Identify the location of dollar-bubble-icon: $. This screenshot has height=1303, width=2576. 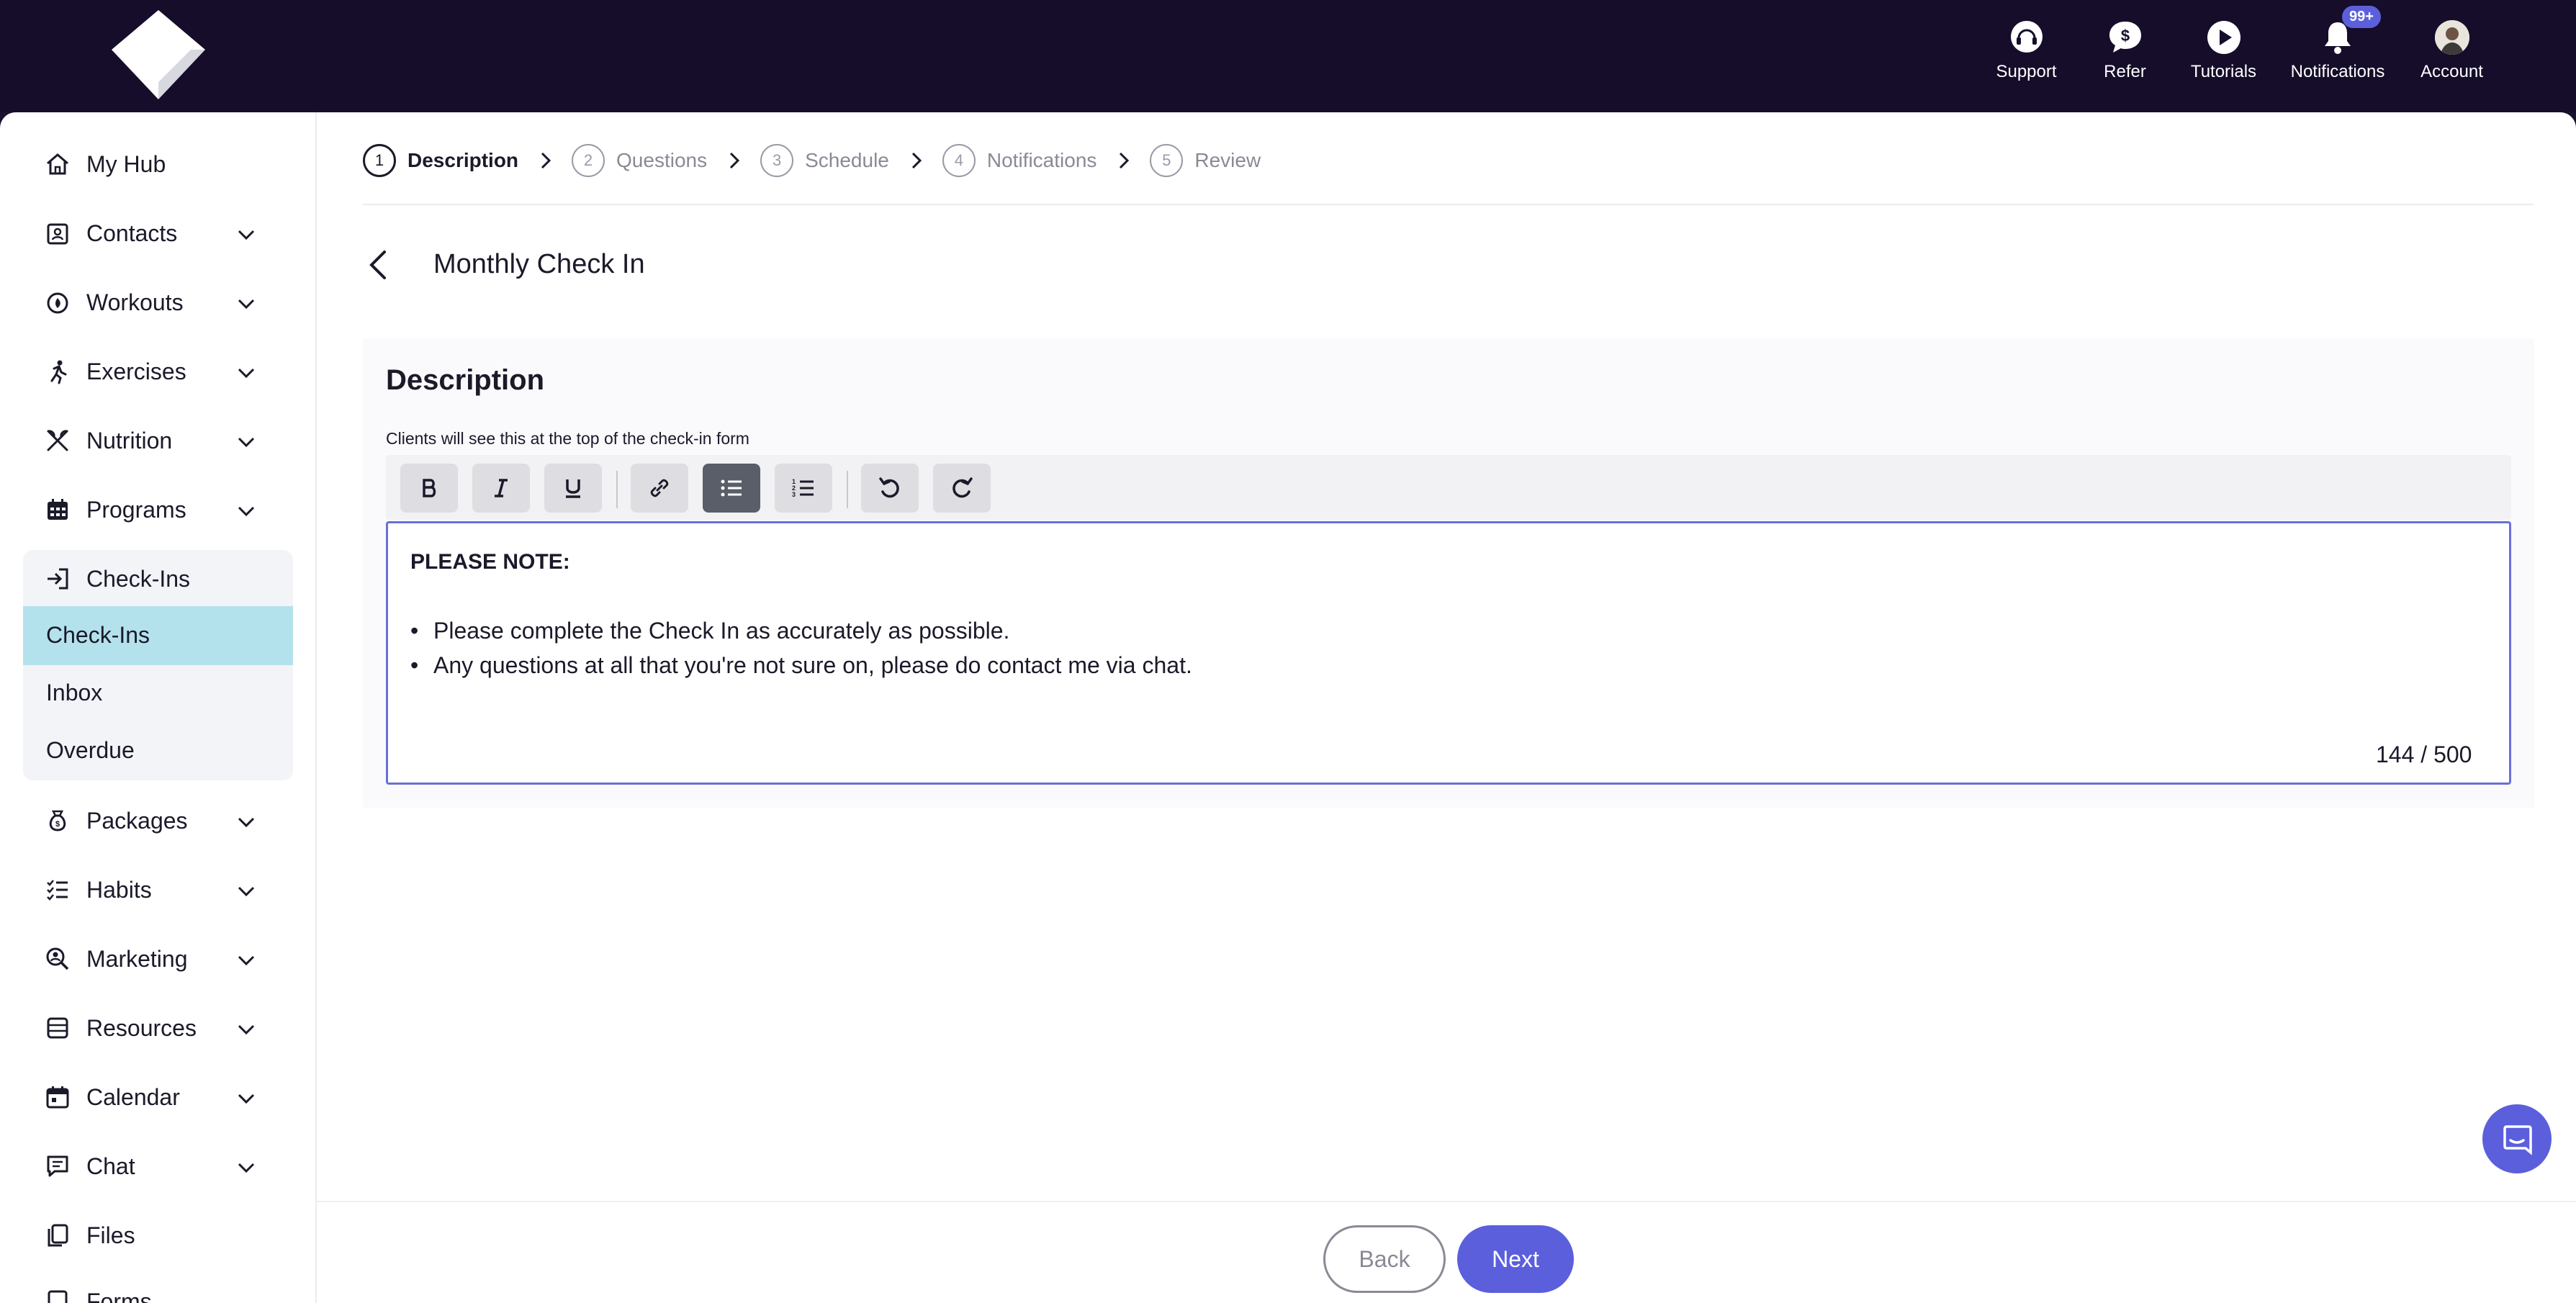
(2125, 37).